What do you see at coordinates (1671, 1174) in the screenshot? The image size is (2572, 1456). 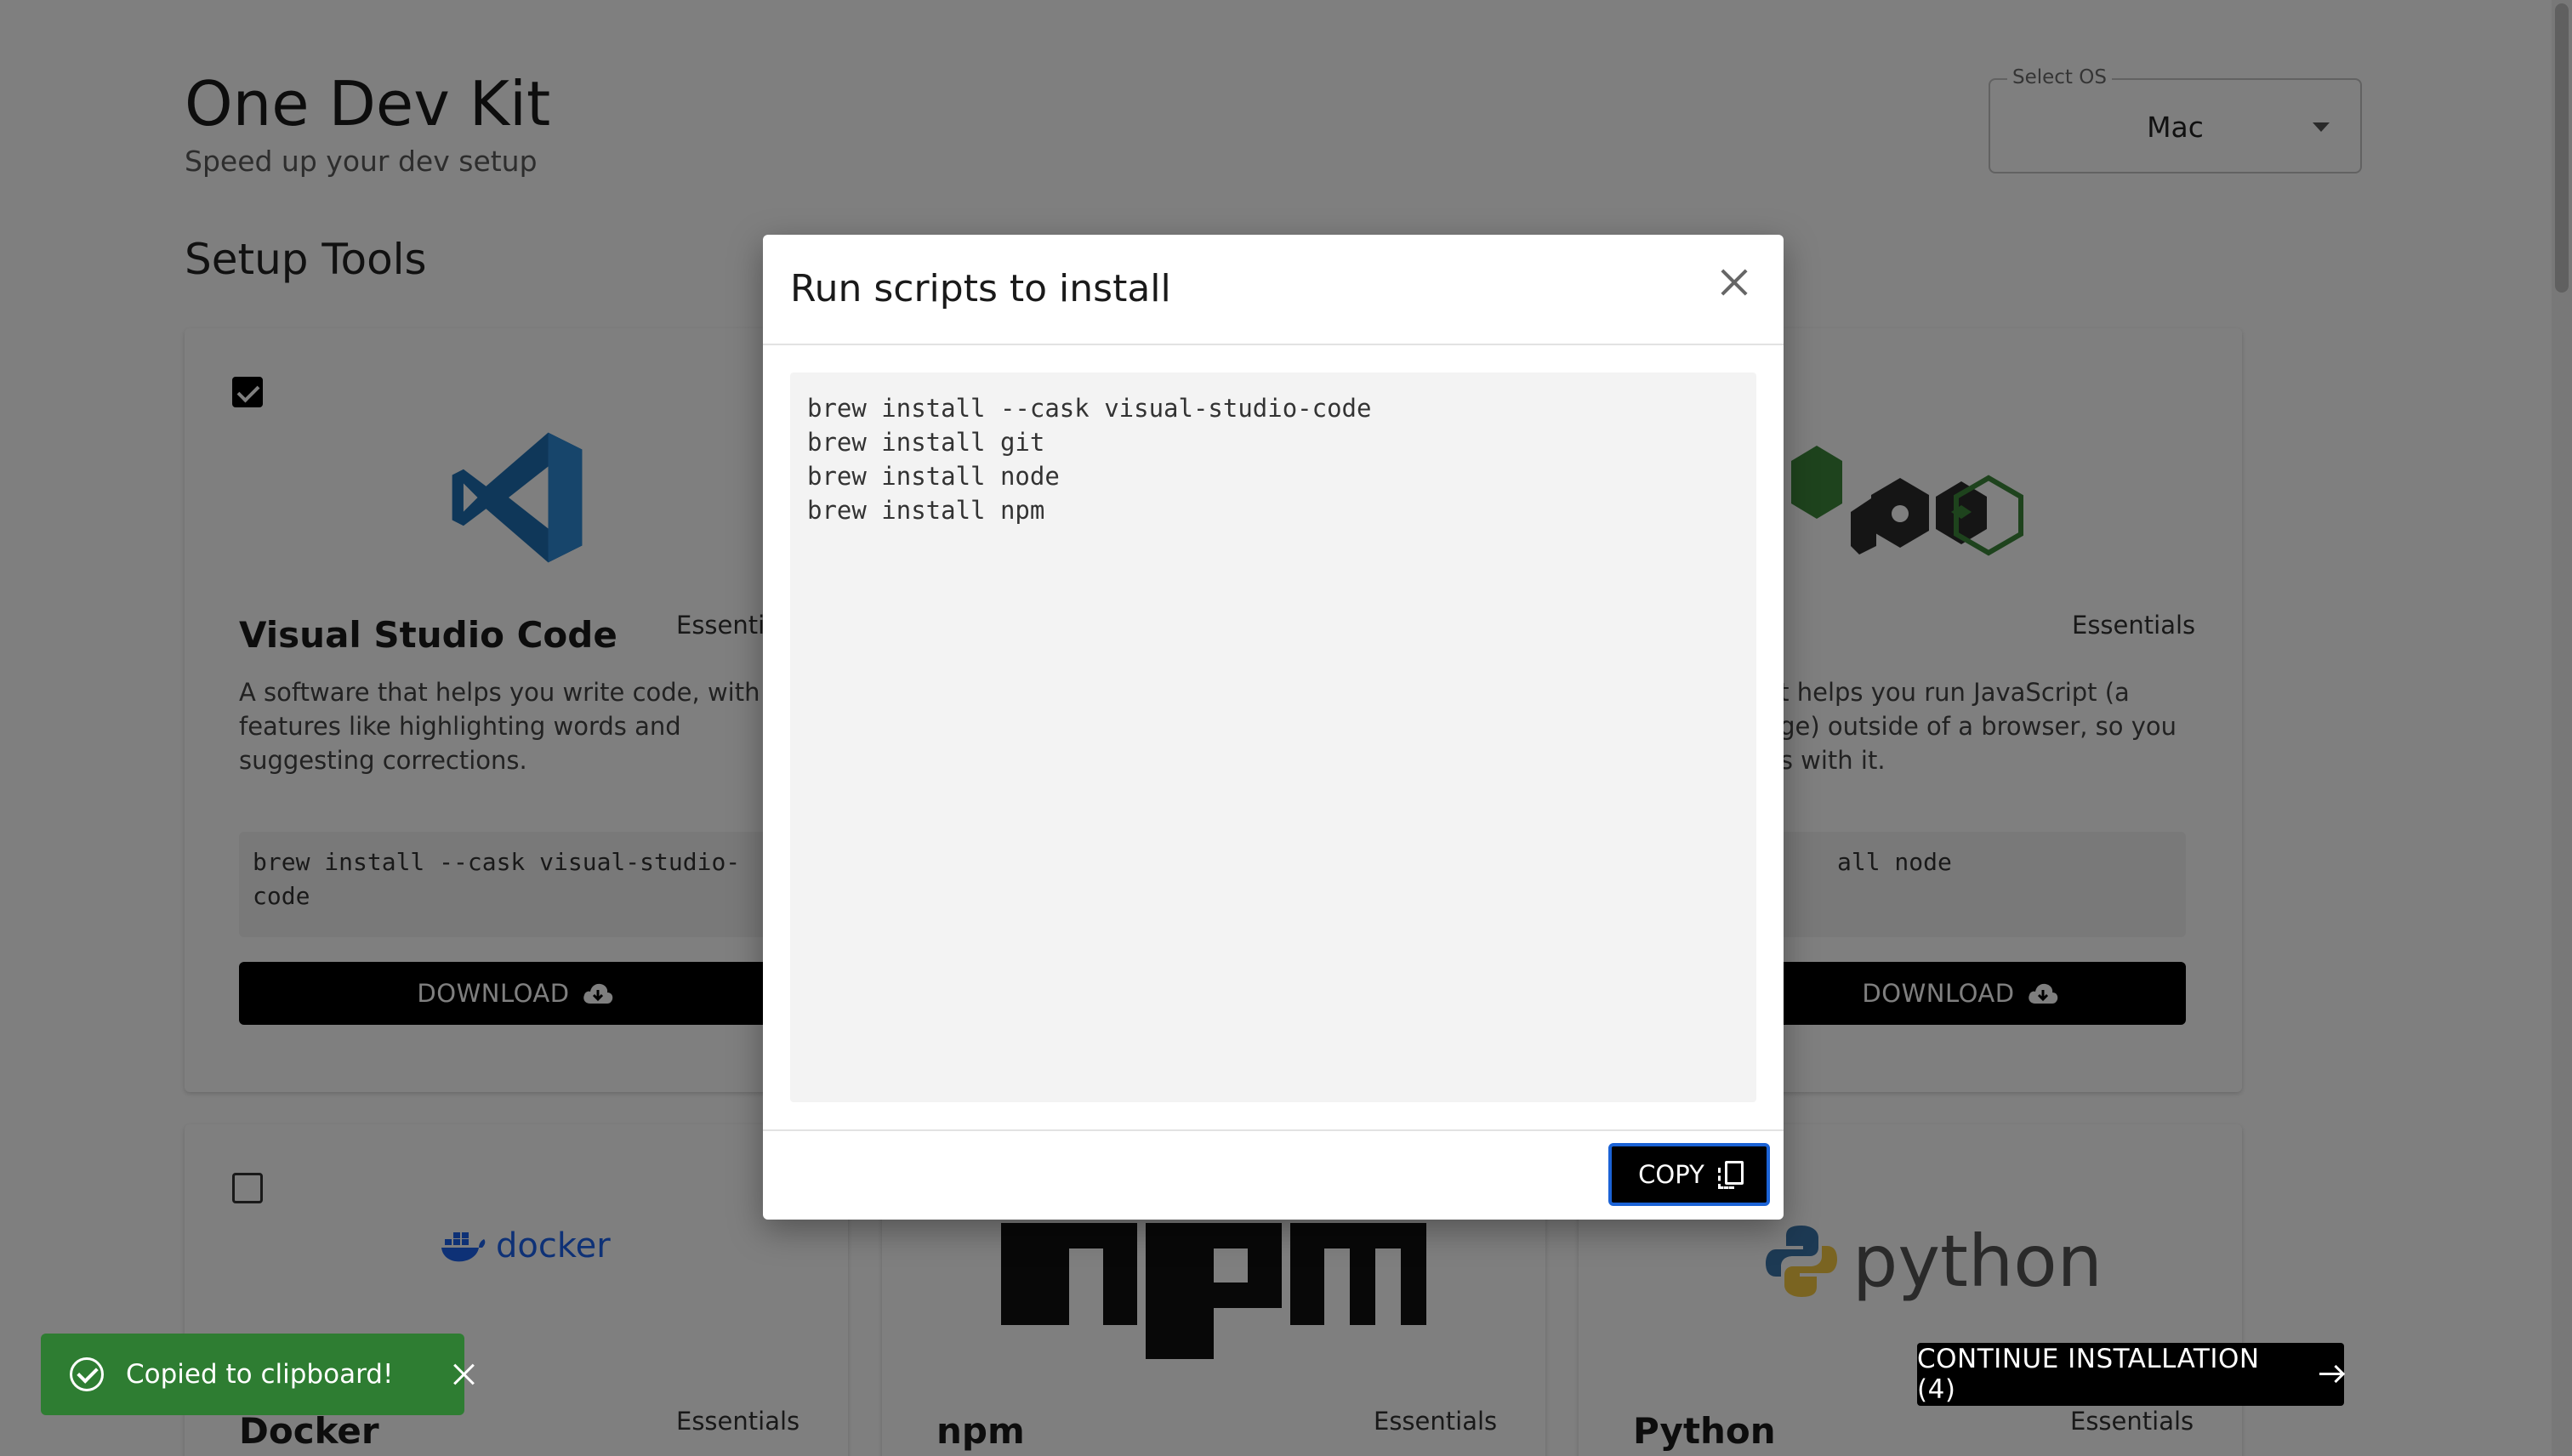 I see `copy-button-label: COPY` at bounding box center [1671, 1174].